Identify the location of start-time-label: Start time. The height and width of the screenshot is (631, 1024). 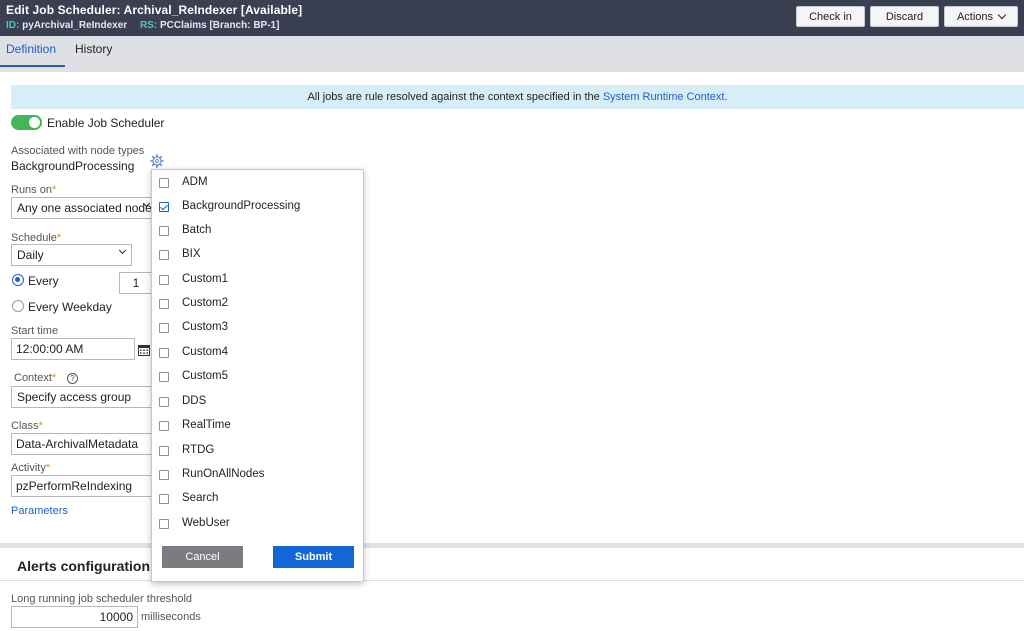
(35, 331).